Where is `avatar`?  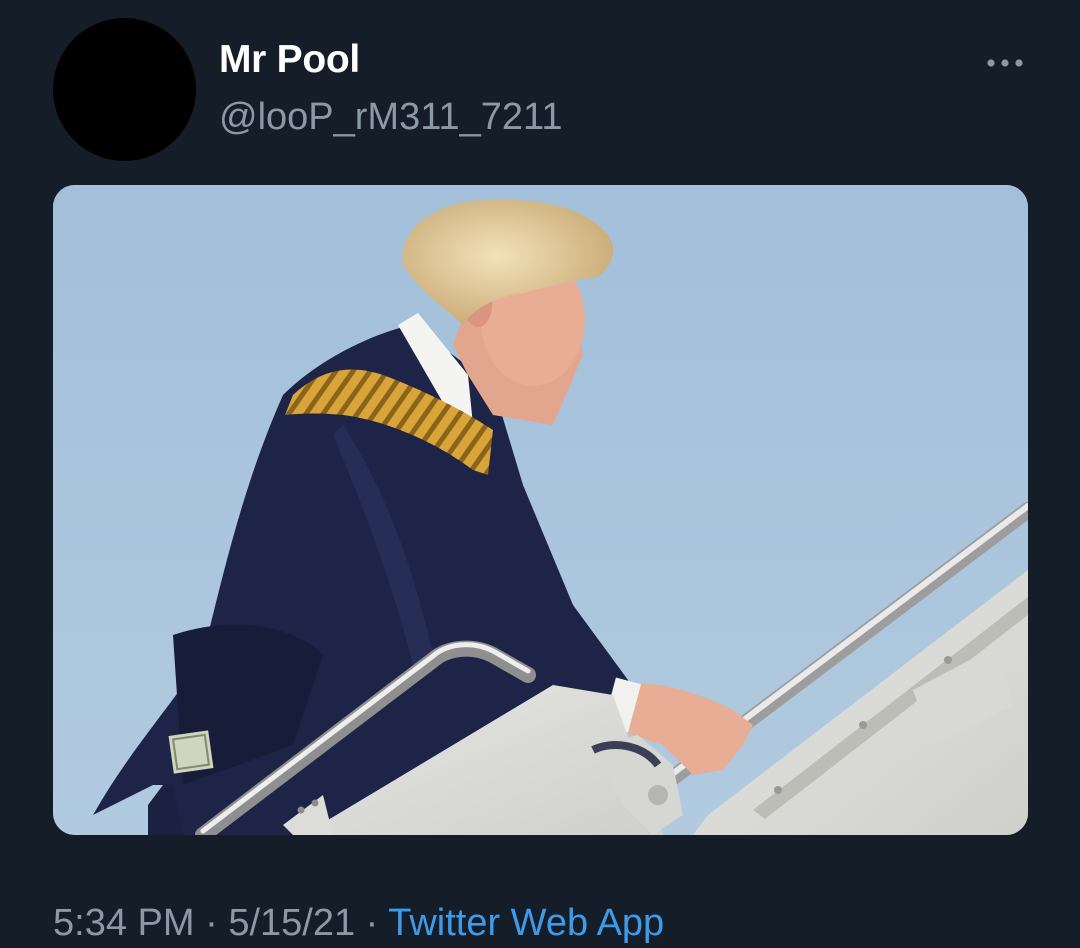
avatar is located at coordinates (124, 89).